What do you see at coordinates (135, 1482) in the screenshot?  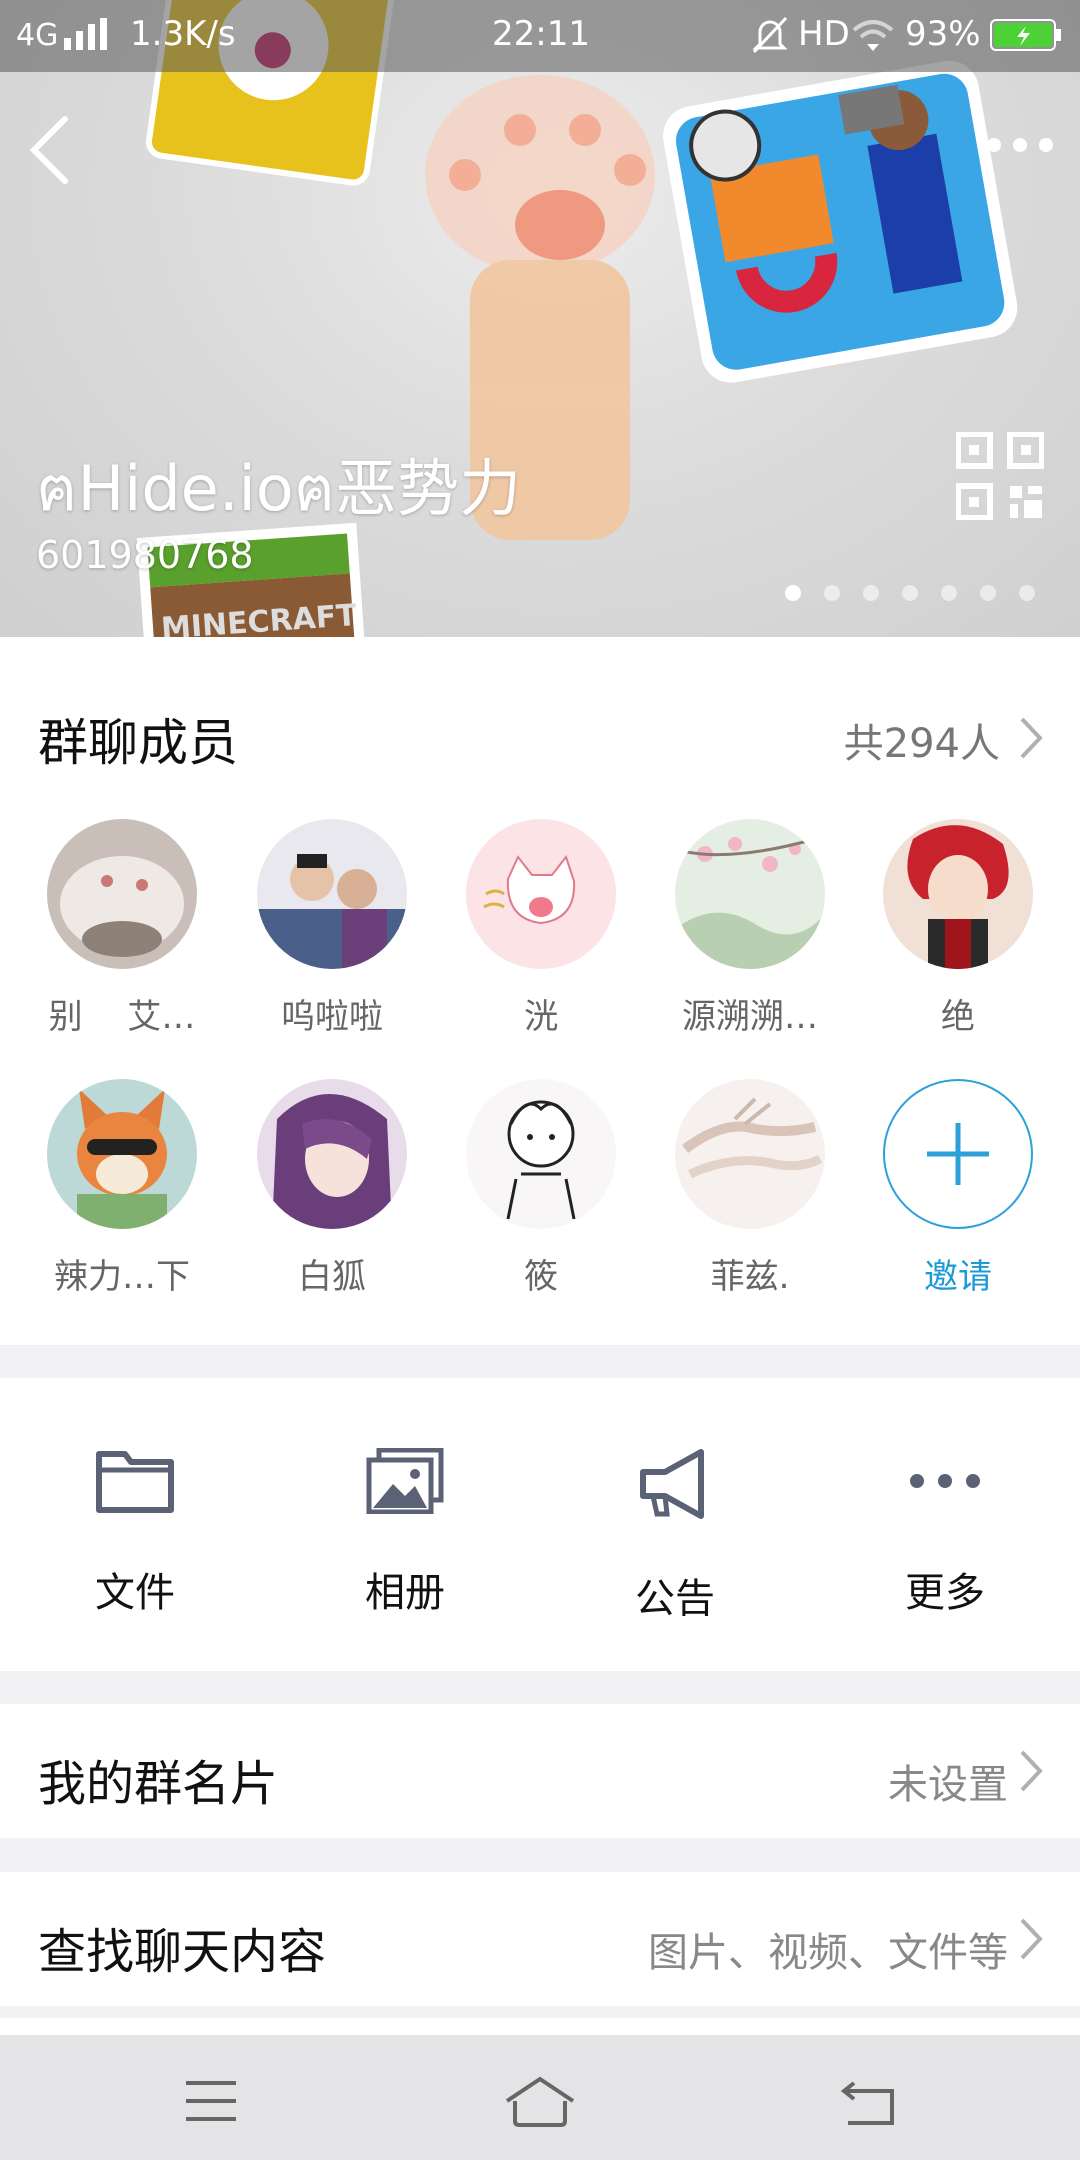 I see `folder-icon` at bounding box center [135, 1482].